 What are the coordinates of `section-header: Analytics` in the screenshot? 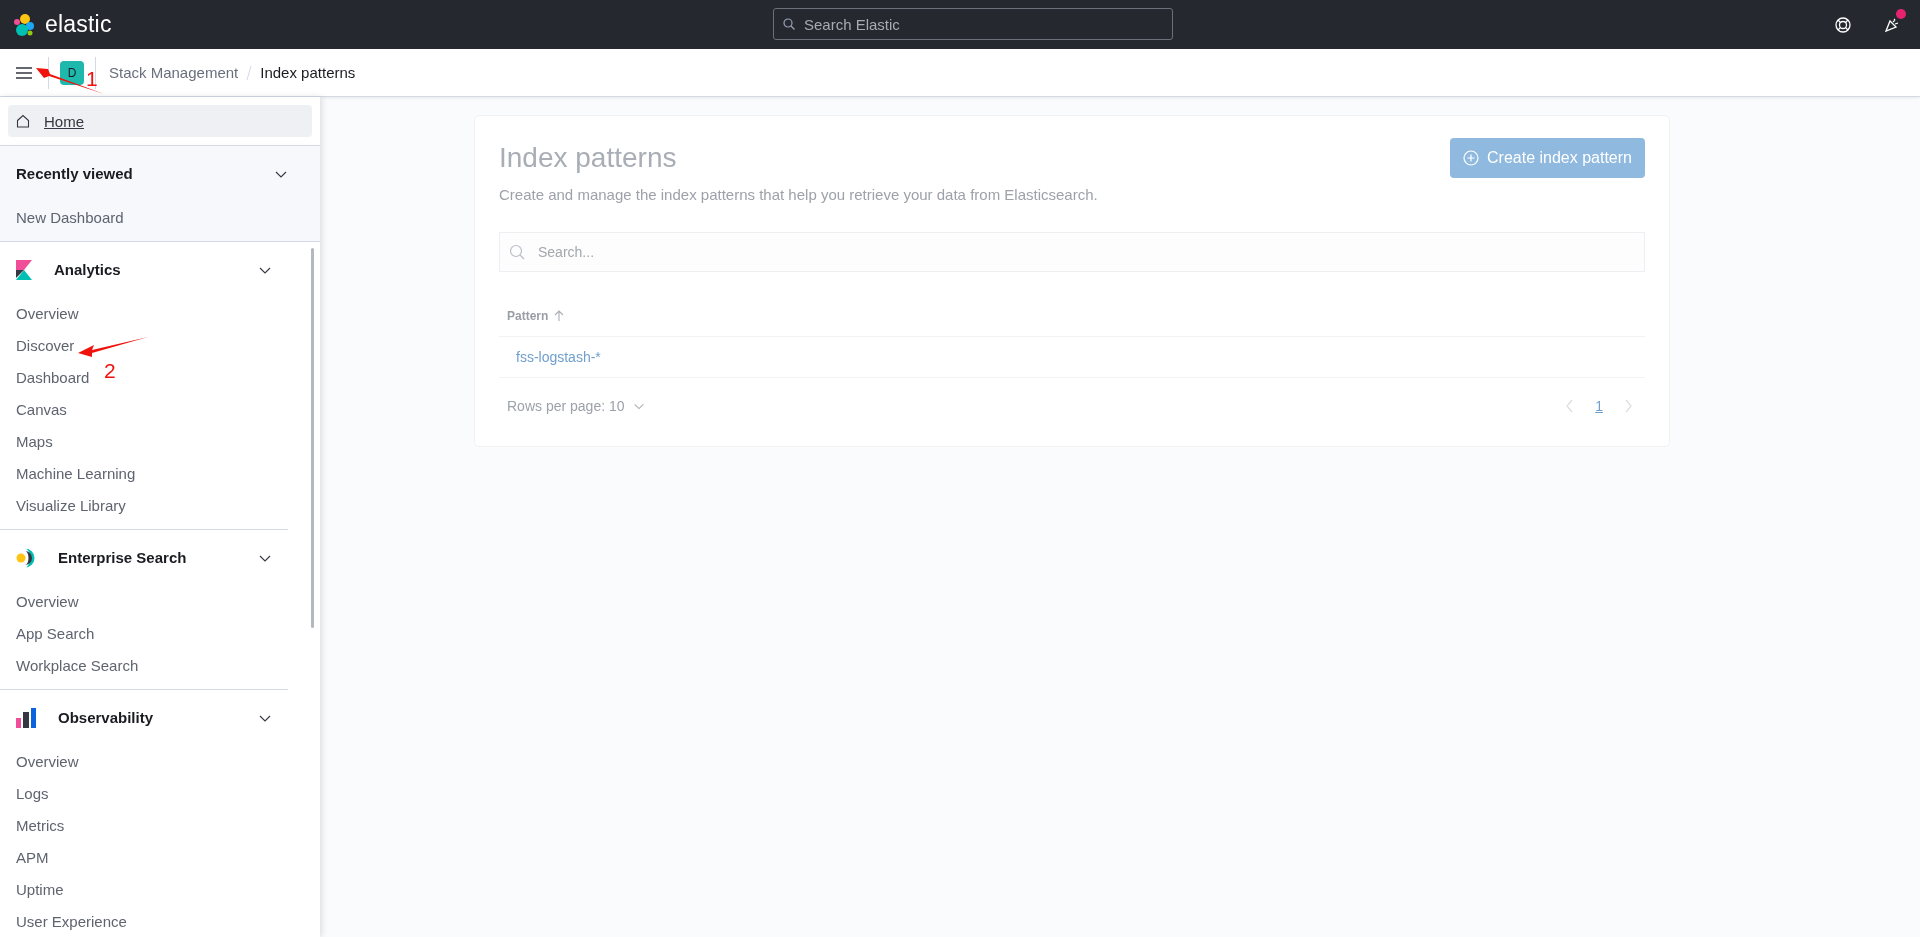 It's located at (152, 269).